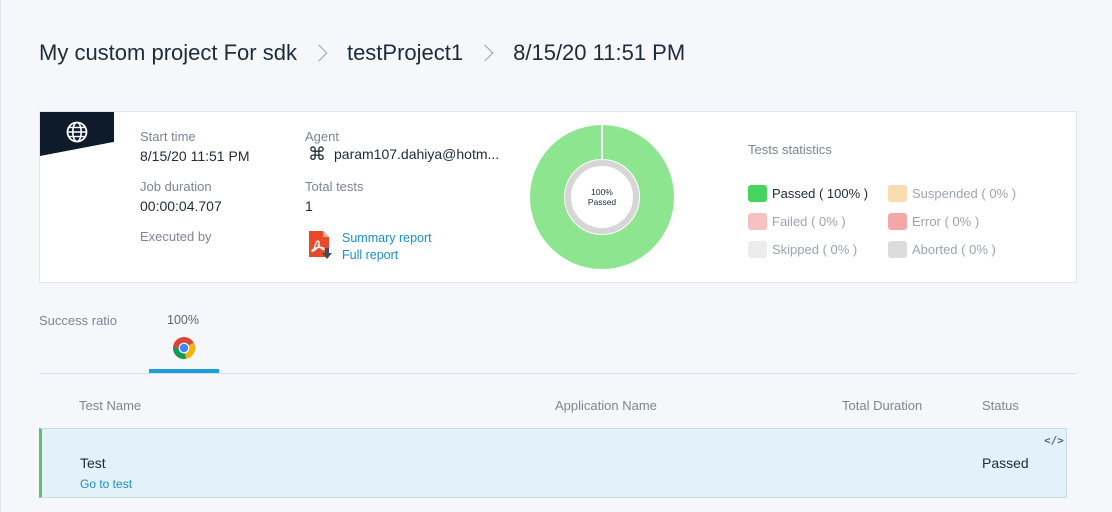  Describe the element at coordinates (757, 249) in the screenshot. I see `legend-swatch-skipped` at that location.